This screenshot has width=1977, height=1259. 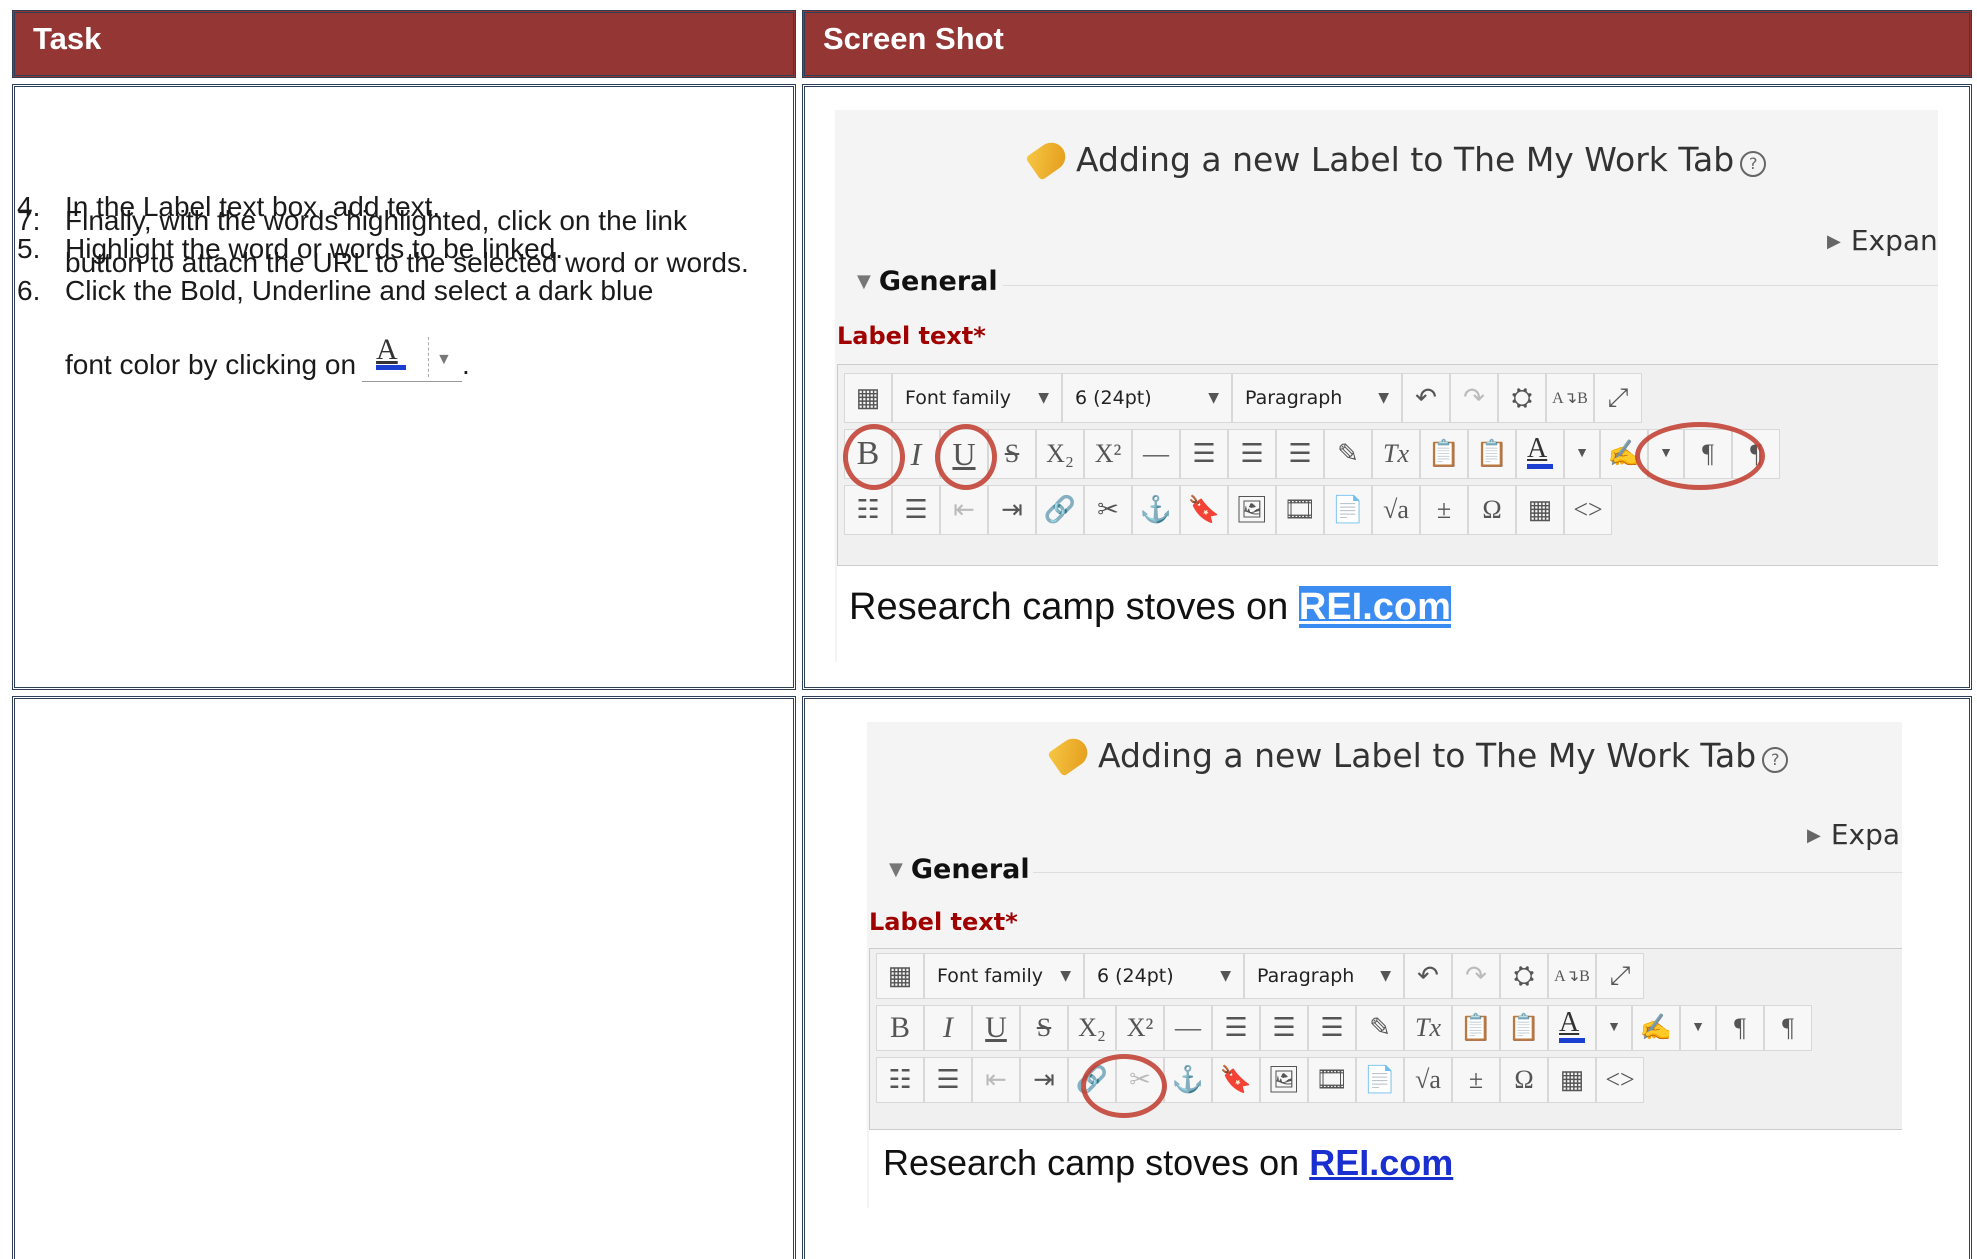 I want to click on strikethrough-button: S, so click(x=1044, y=1028).